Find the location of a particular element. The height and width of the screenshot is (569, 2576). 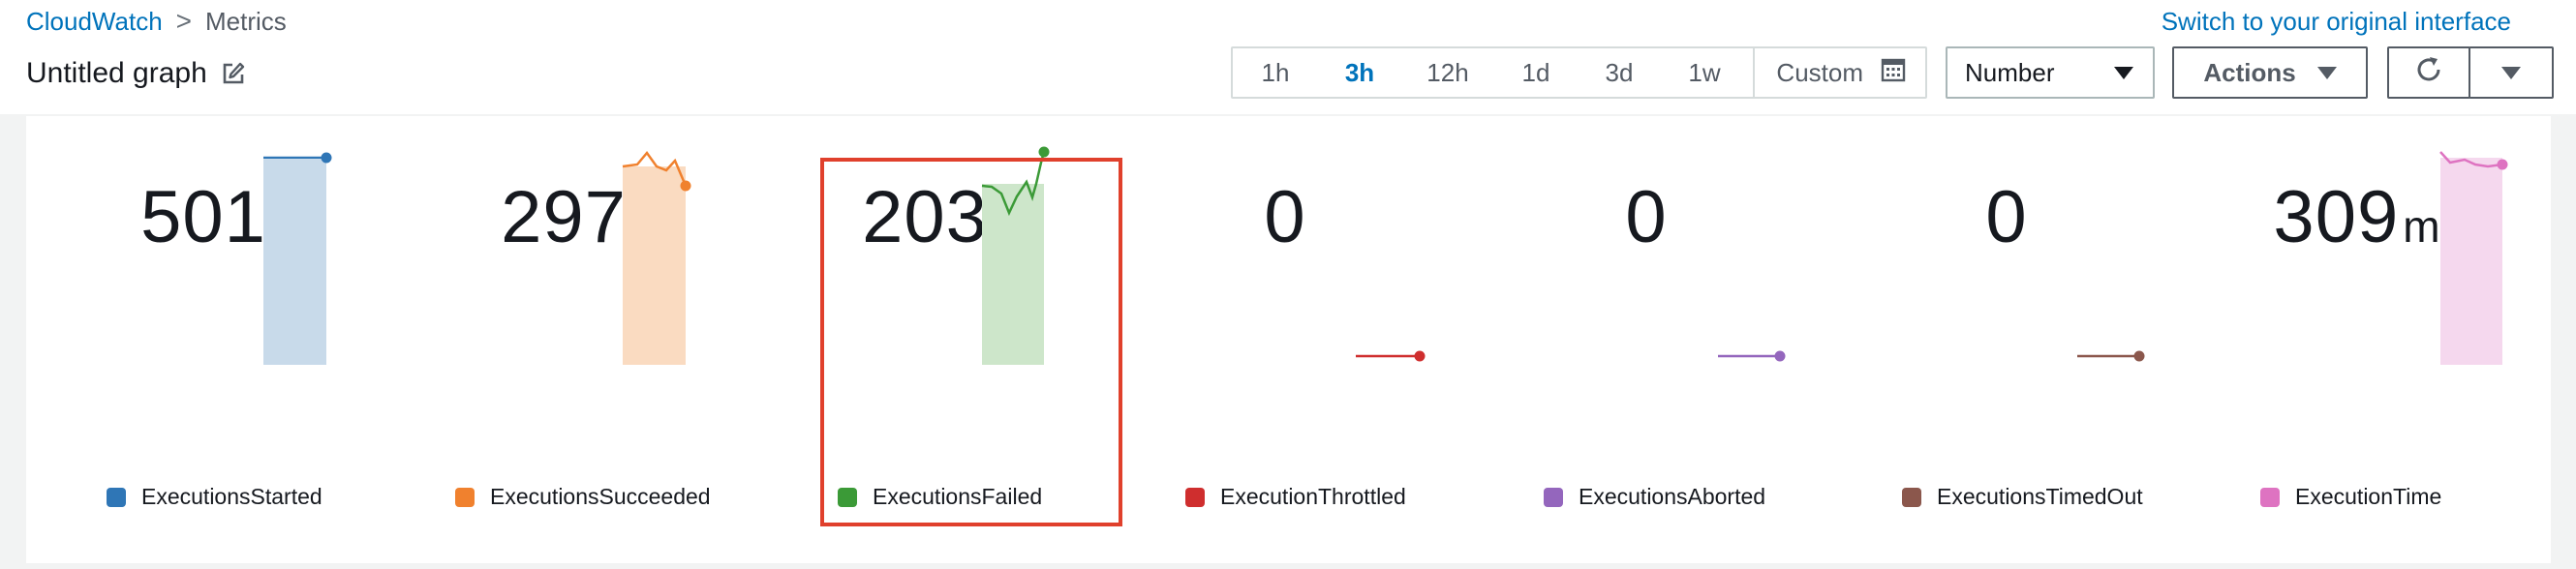

refresh-options-button is located at coordinates (2511, 72).